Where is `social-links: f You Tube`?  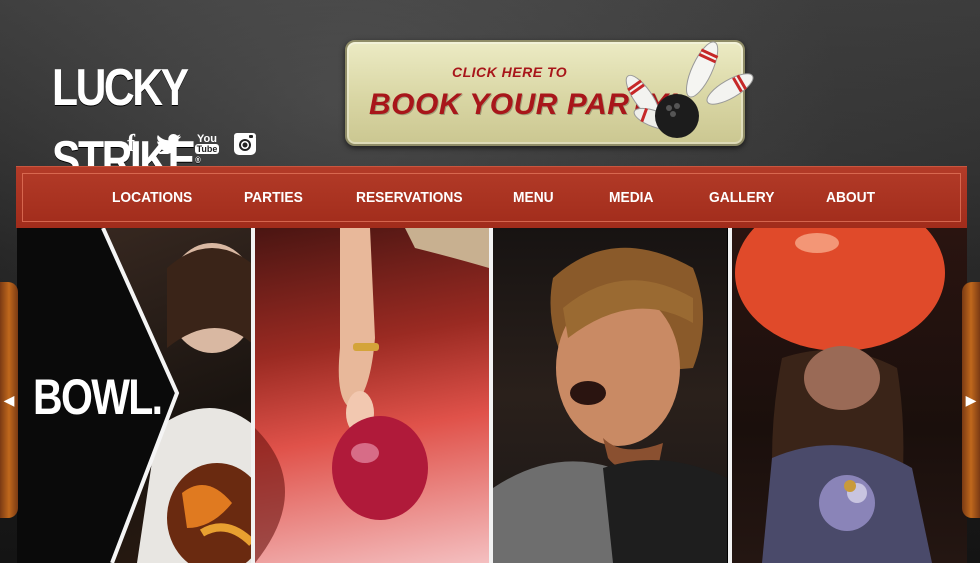
social-links: f You Tube is located at coordinates (188, 144).